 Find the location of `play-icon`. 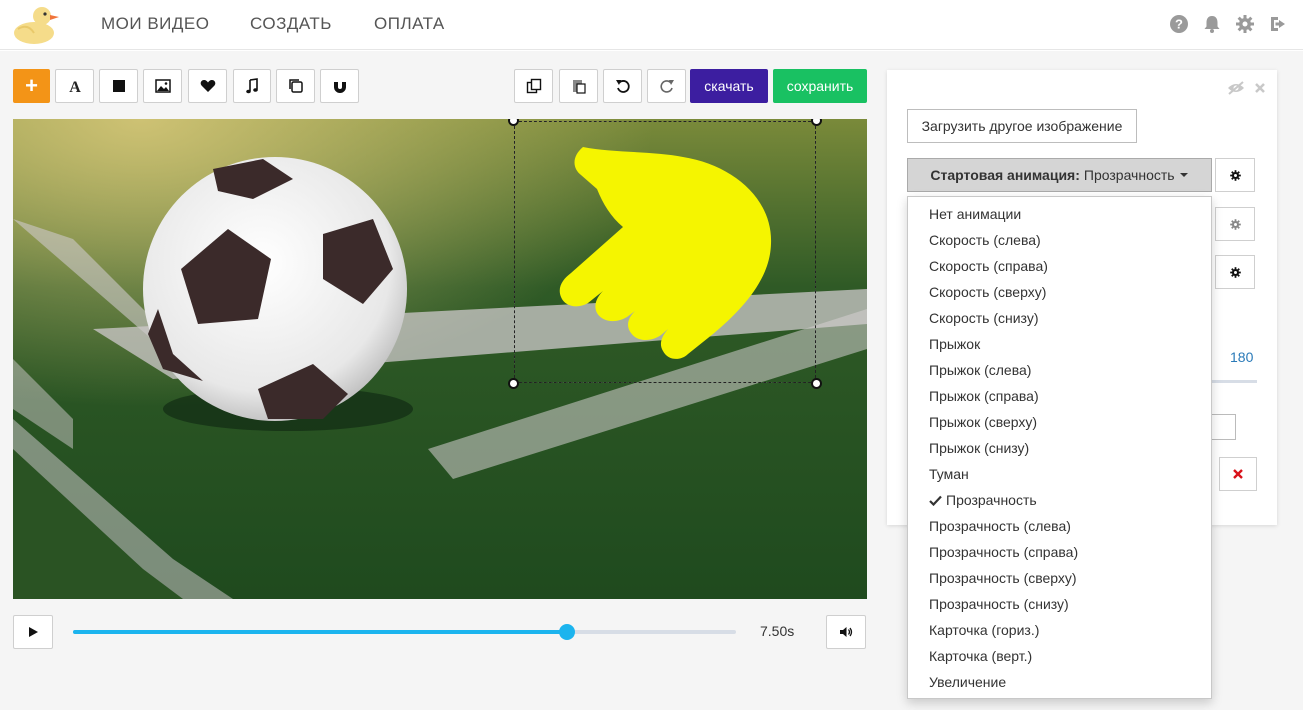

play-icon is located at coordinates (33, 632).